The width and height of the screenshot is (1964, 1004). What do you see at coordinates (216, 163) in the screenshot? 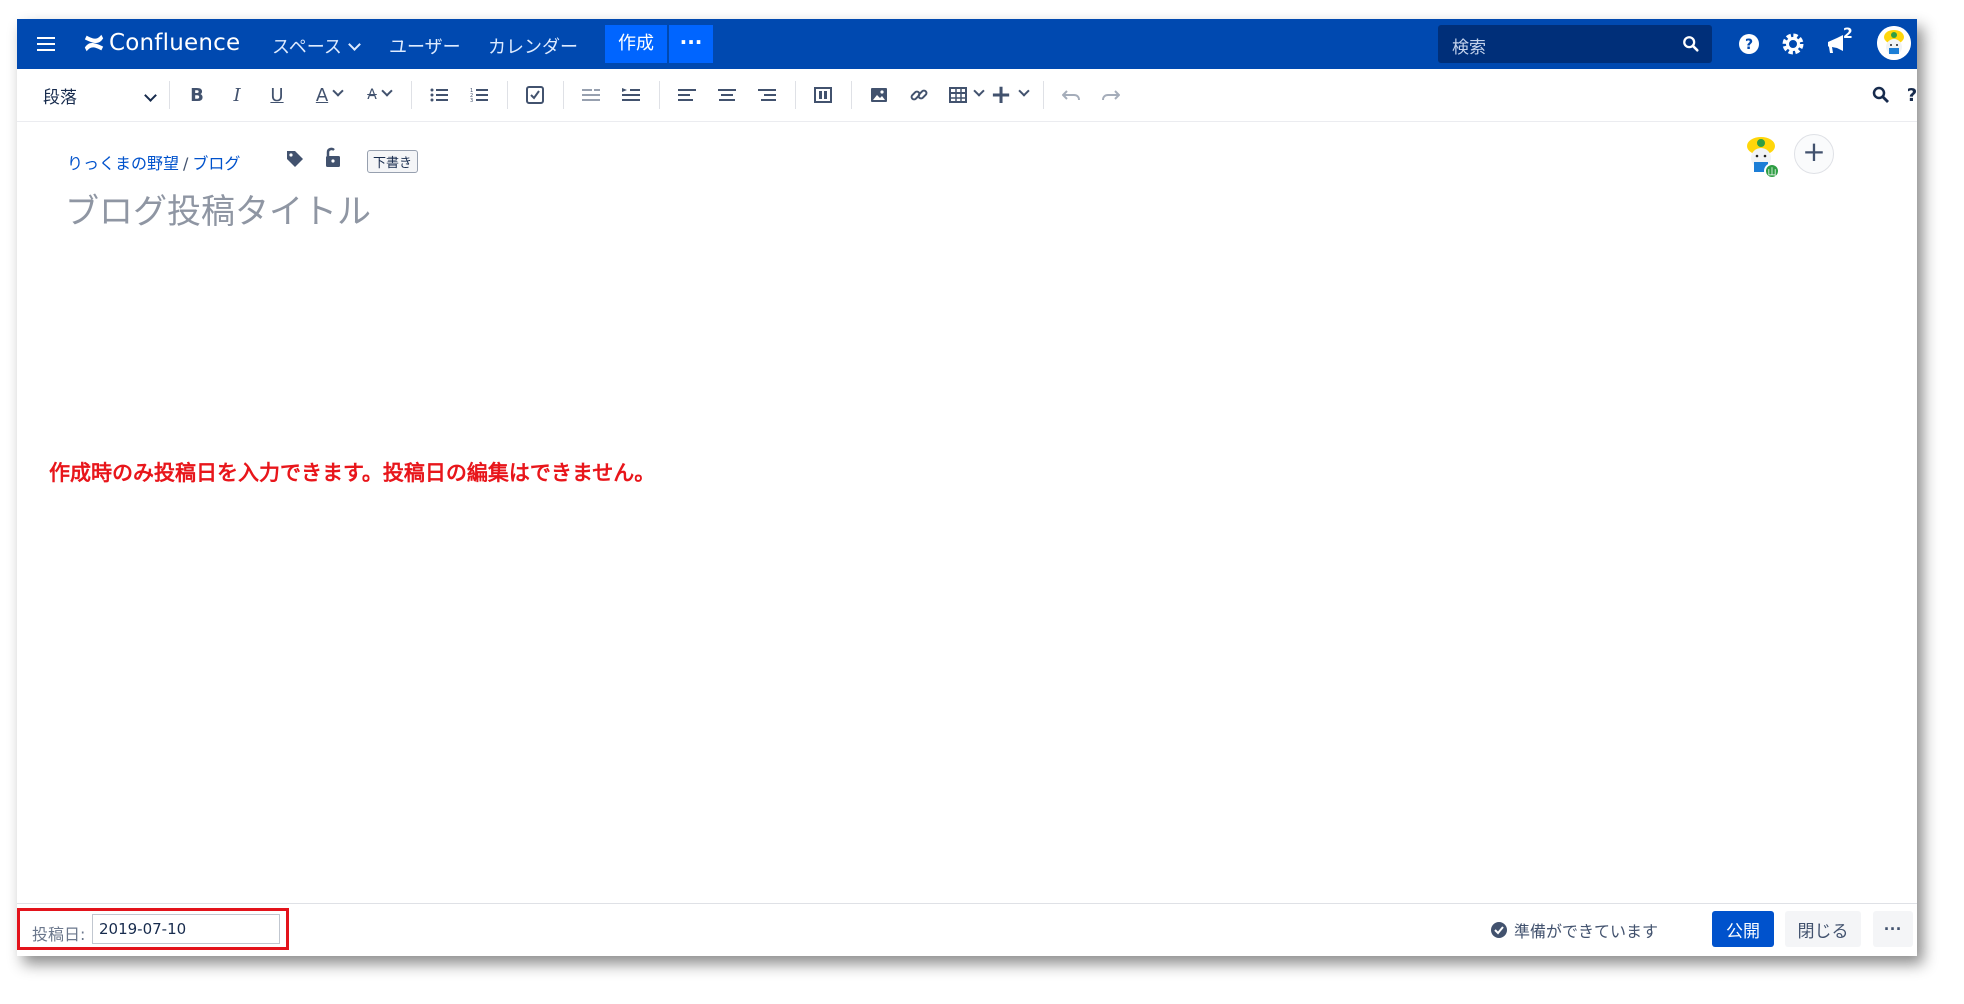
I see `breadcrumb-page-link: ブログ` at bounding box center [216, 163].